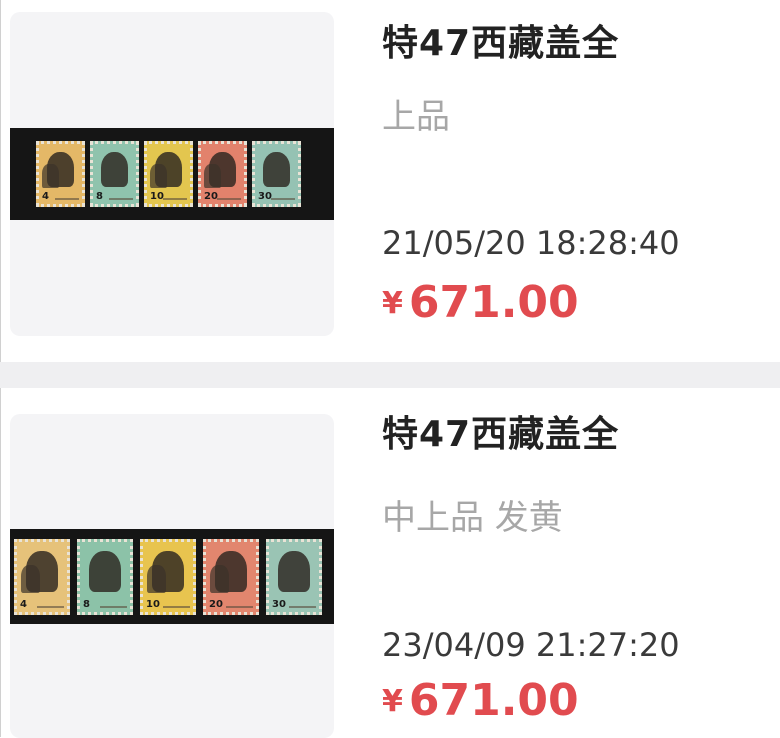 This screenshot has height=738, width=780. I want to click on section-divider, so click(390, 375).